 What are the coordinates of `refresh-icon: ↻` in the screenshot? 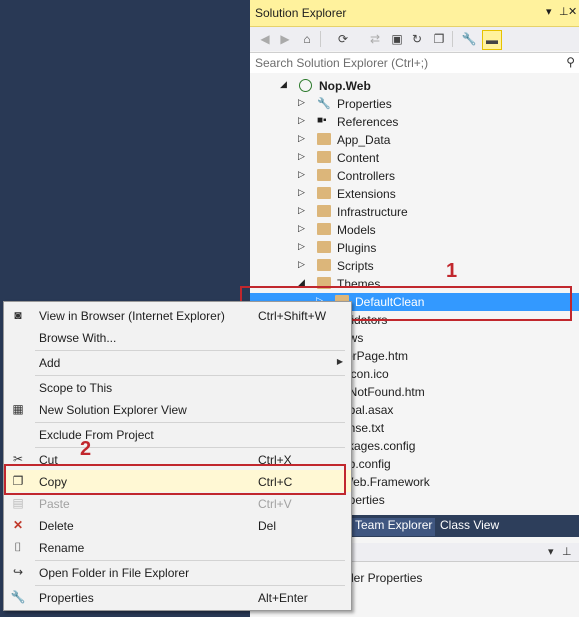 It's located at (417, 39).